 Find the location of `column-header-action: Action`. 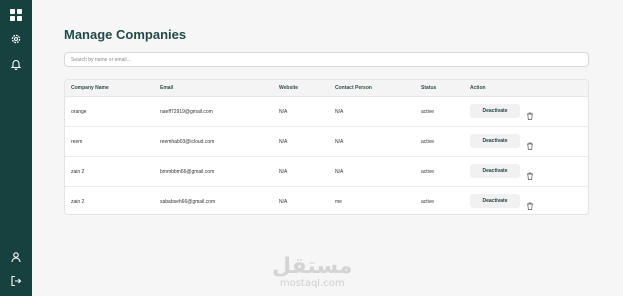

column-header-action: Action is located at coordinates (478, 88).